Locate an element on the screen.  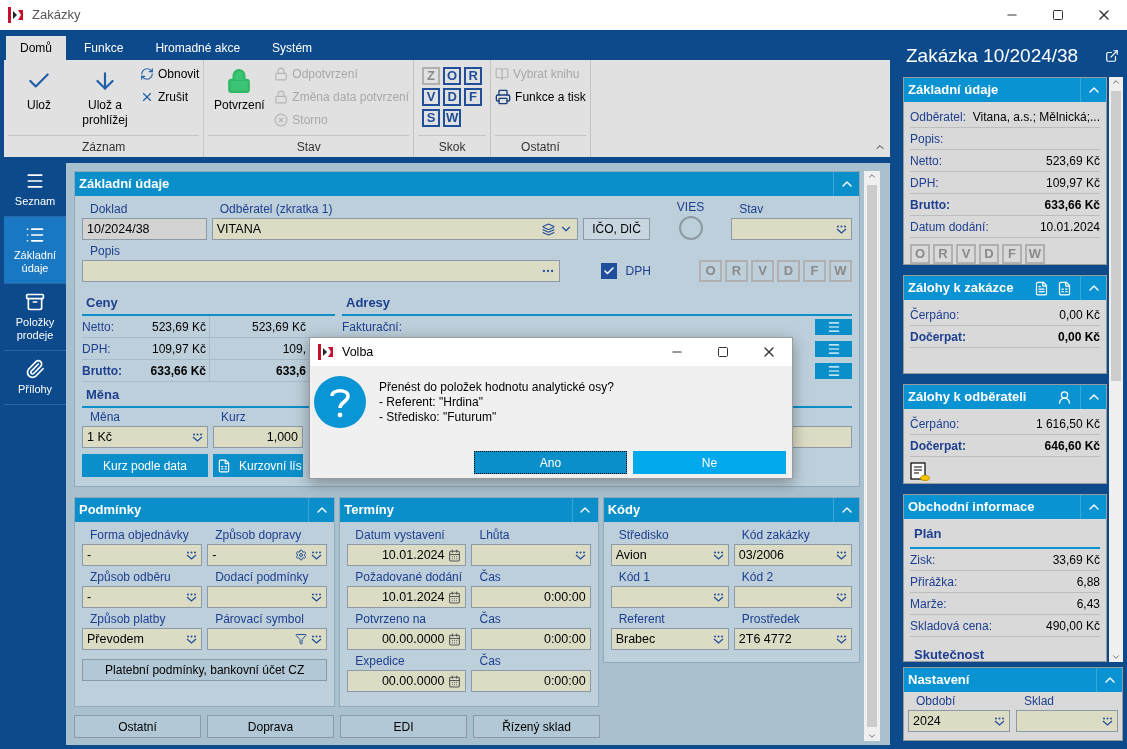
printer-icon is located at coordinates (503, 97).